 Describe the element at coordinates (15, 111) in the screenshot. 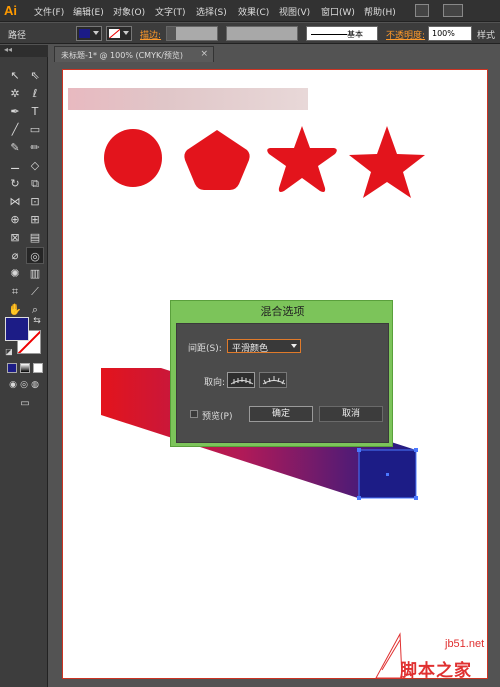

I see `pen-tool-icon: ✒` at that location.